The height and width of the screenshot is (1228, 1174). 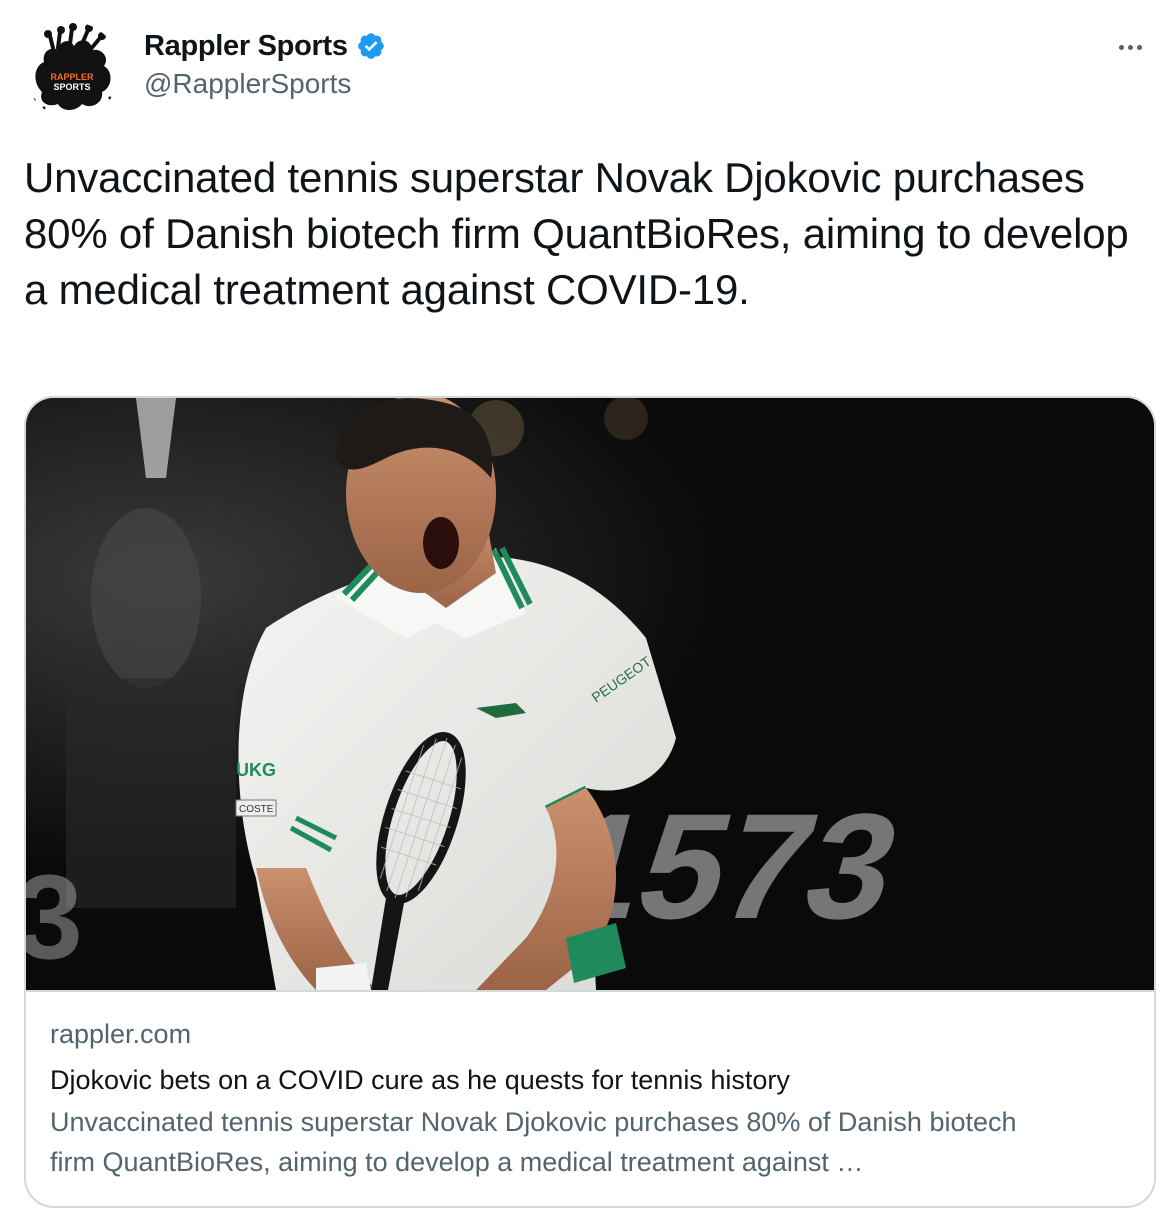 What do you see at coordinates (71, 87) in the screenshot?
I see `avatar-line2: SPORTS` at bounding box center [71, 87].